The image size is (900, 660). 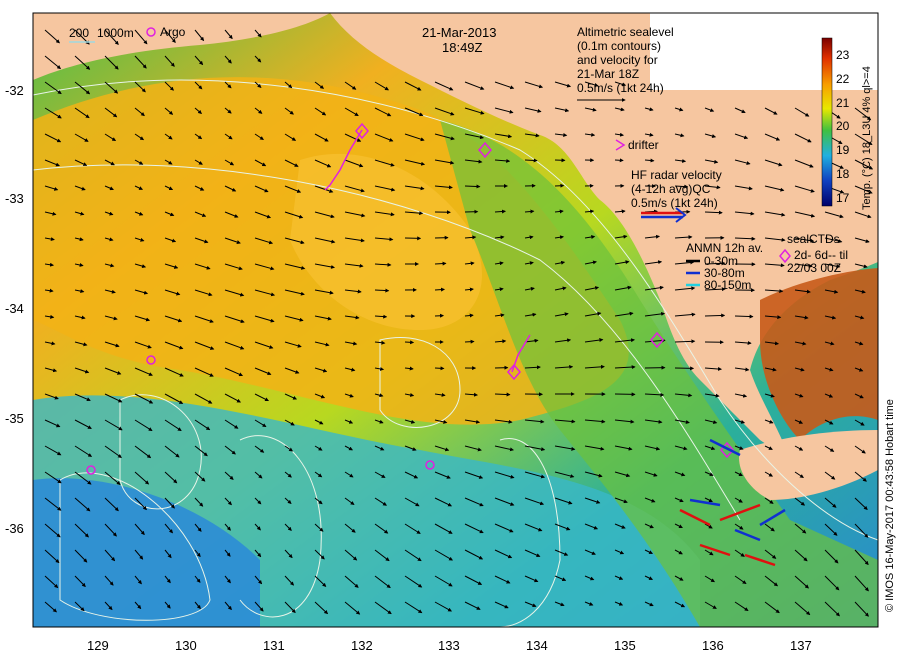 What do you see at coordinates (671, 189) in the screenshot?
I see `hf-radar-line-2: (4-12h avg)QC` at bounding box center [671, 189].